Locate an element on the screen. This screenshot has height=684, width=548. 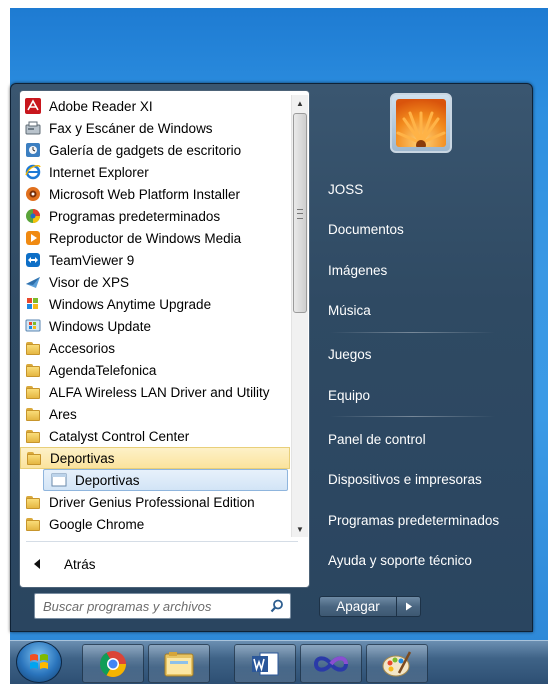
program-folder-alfa-wireless: ALFA Wireless LAN Driver and Utility is located at coordinates (155, 392).